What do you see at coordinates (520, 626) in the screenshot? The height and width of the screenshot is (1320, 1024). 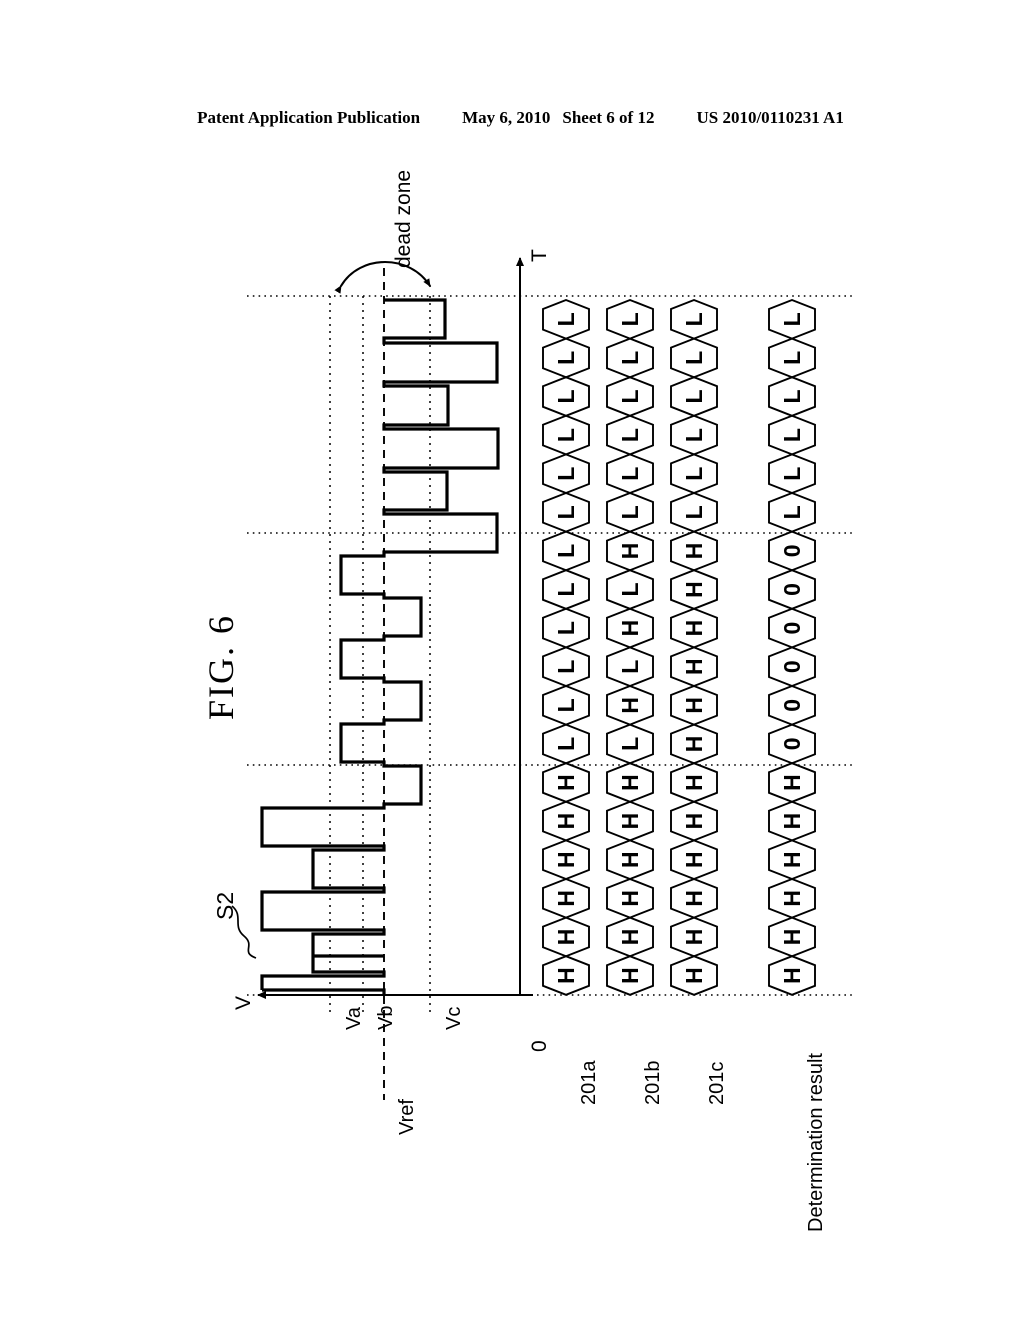 I see `time-axis` at bounding box center [520, 626].